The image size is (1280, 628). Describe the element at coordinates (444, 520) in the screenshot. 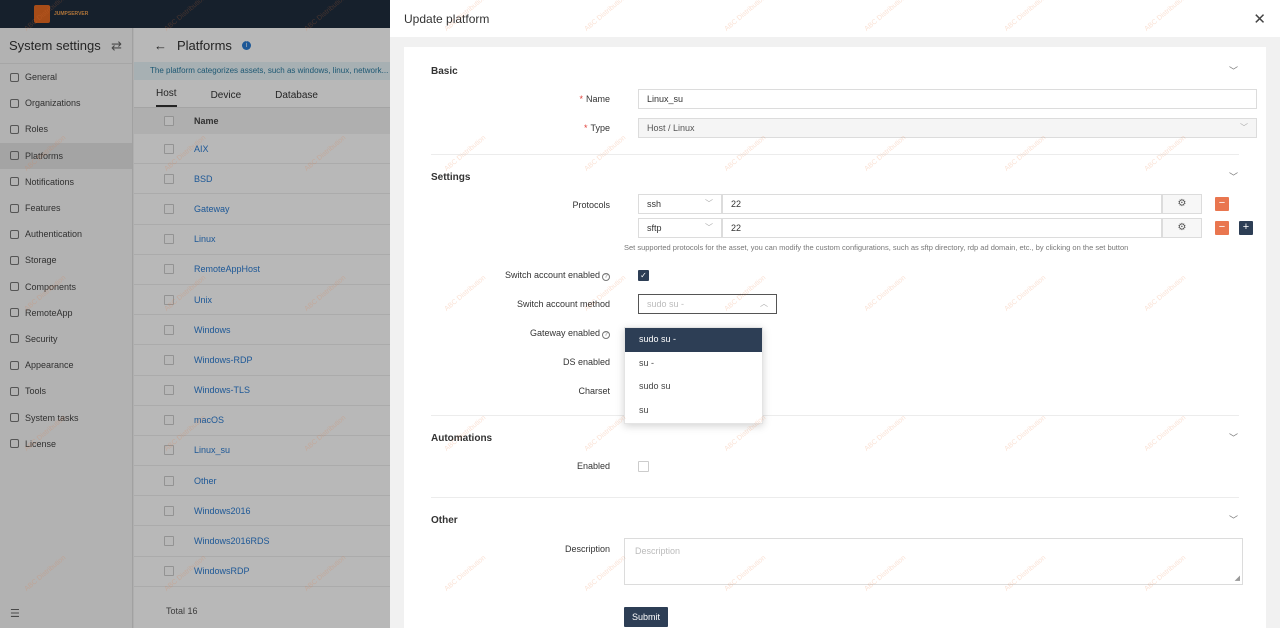

I see `section-other: Other` at that location.